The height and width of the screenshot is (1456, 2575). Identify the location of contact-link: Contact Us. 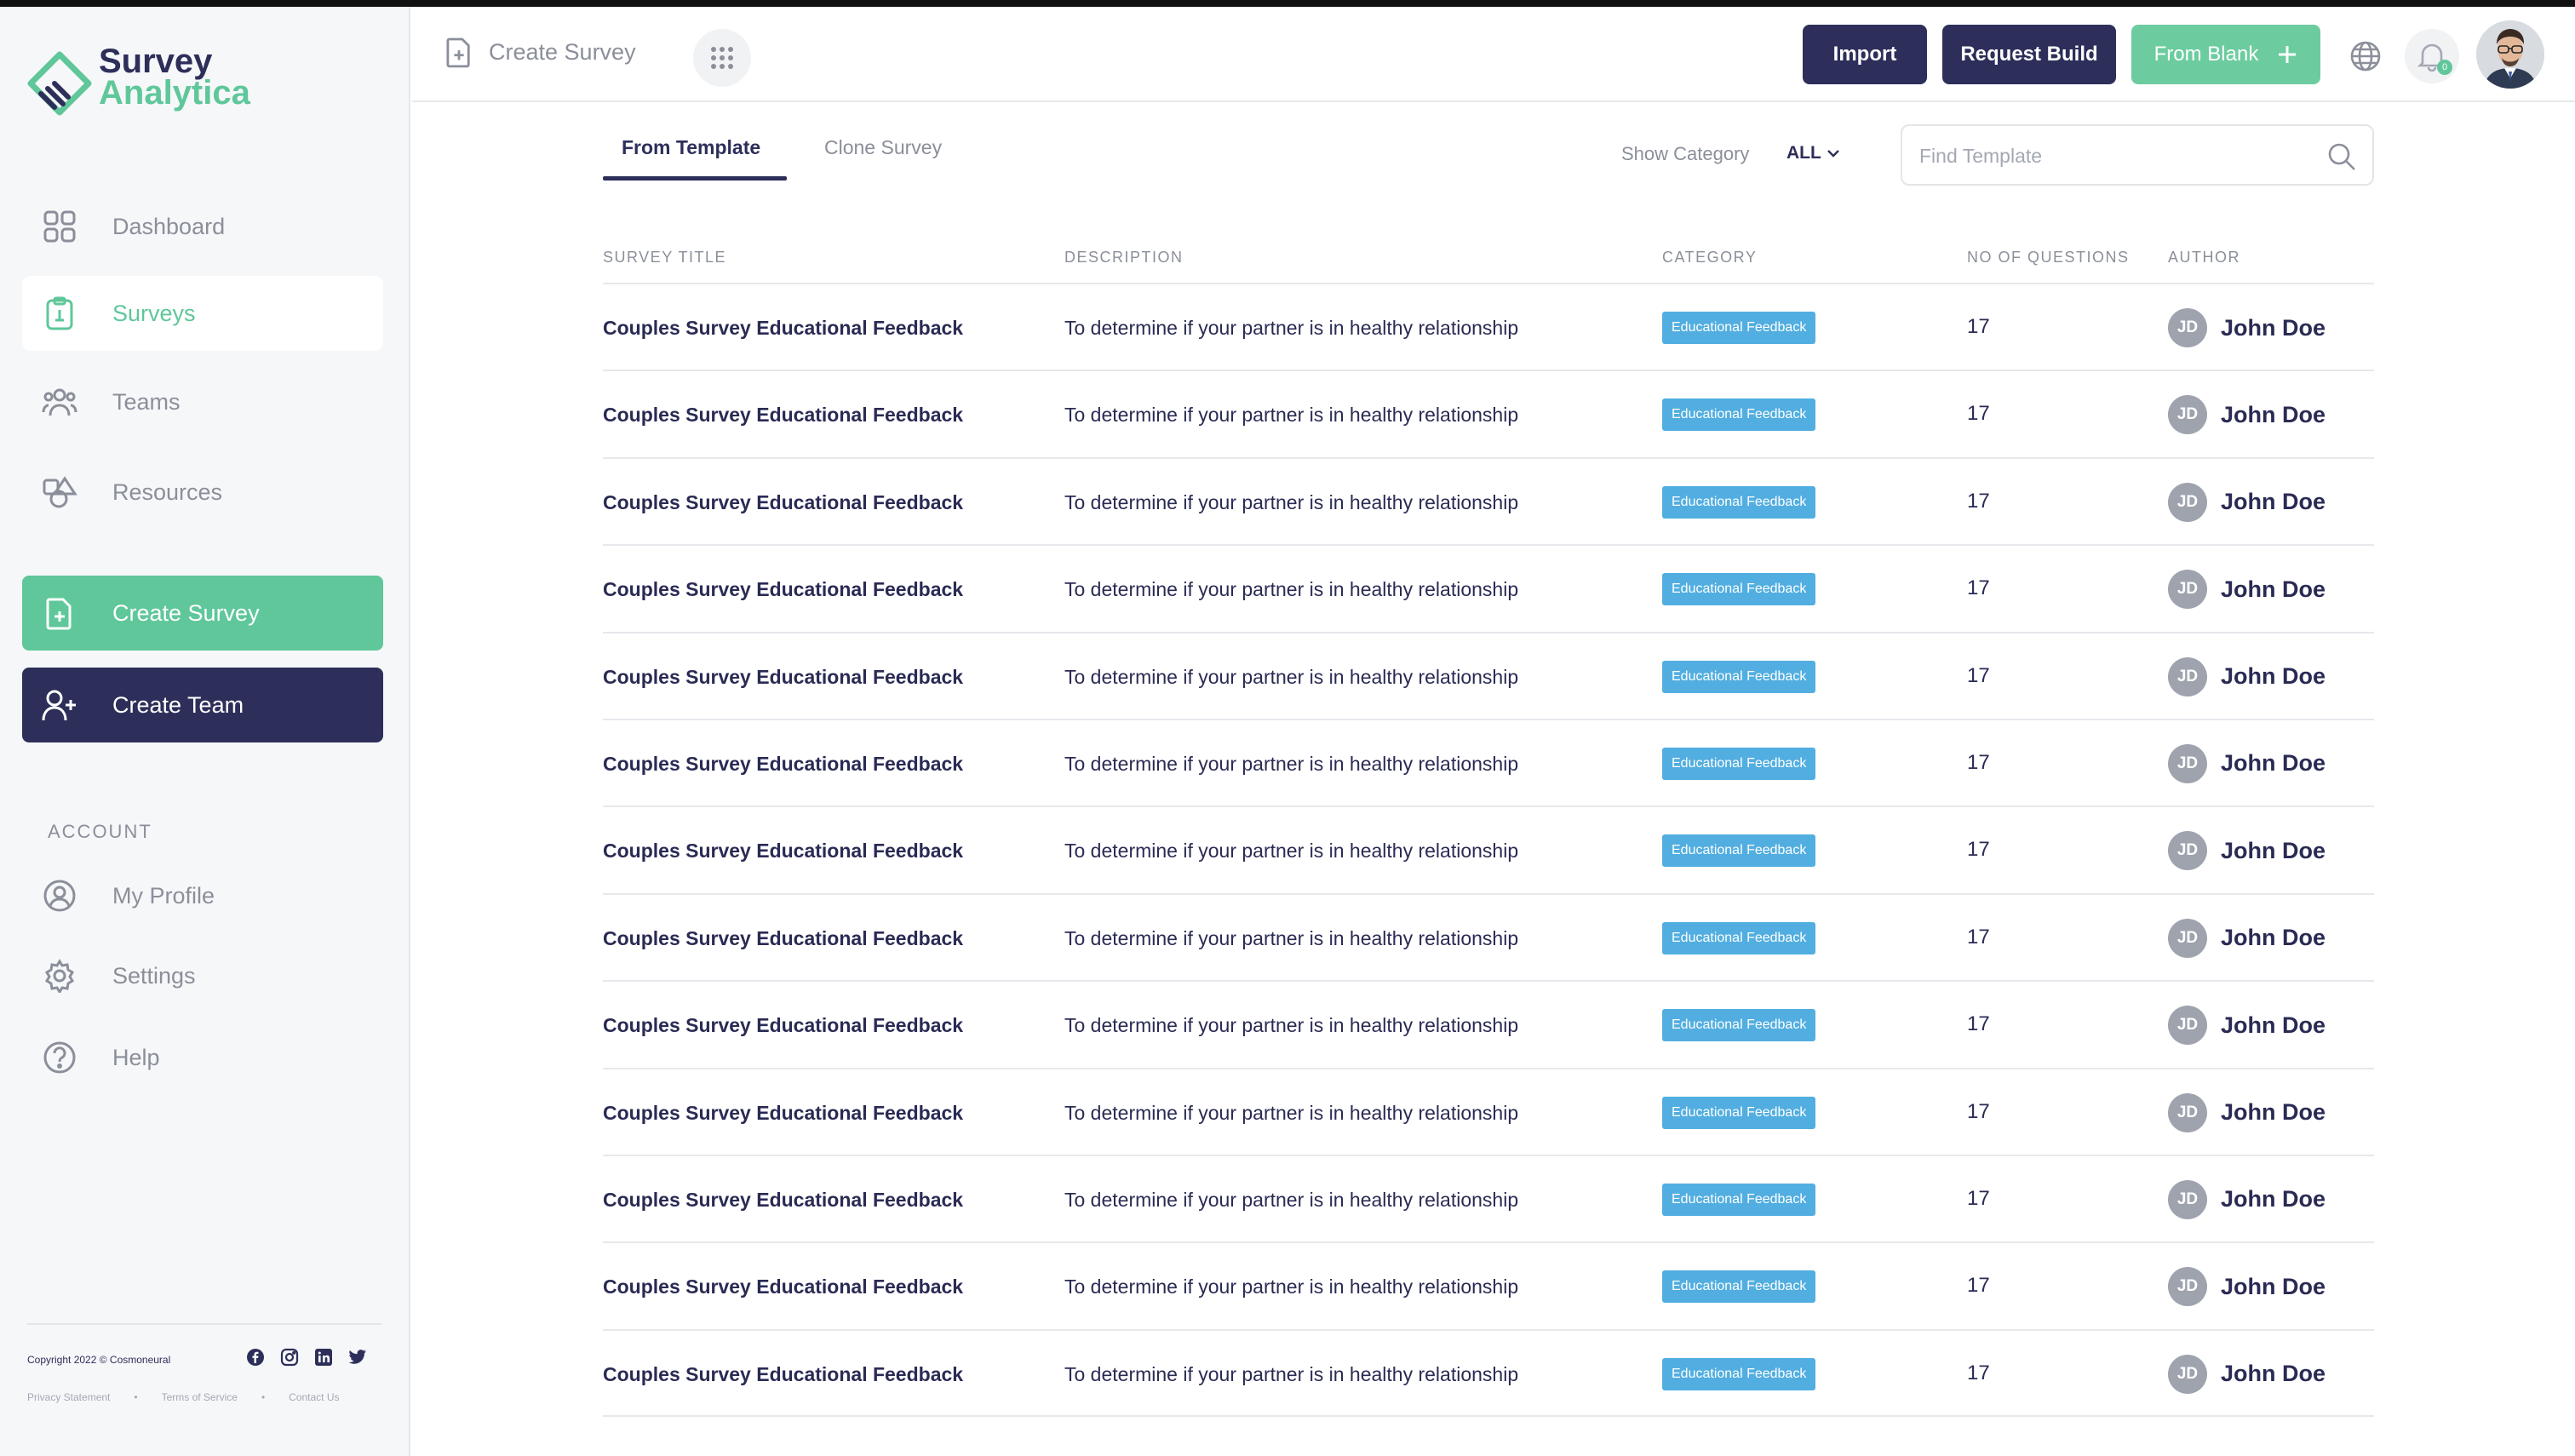
(314, 1397).